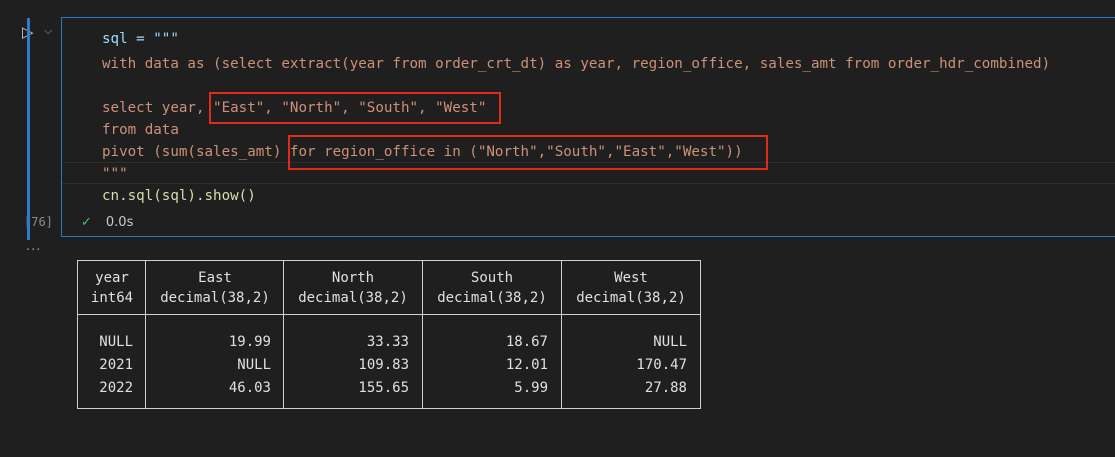 Image resolution: width=1115 pixels, height=457 pixels. I want to click on execution-time: 0.0s, so click(119, 222).